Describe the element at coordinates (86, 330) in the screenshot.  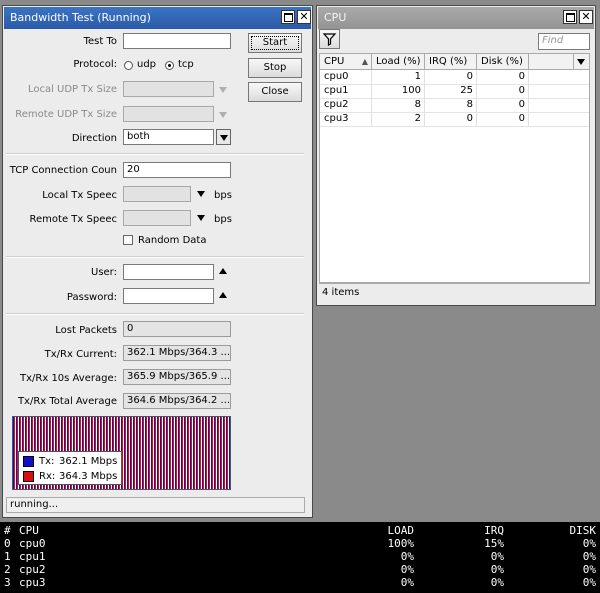
I see `lost-packets-label: Lost Packets` at that location.